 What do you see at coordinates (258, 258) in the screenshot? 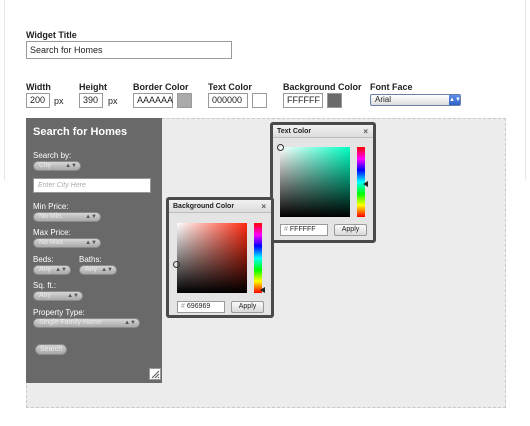
I see `hue-slider` at bounding box center [258, 258].